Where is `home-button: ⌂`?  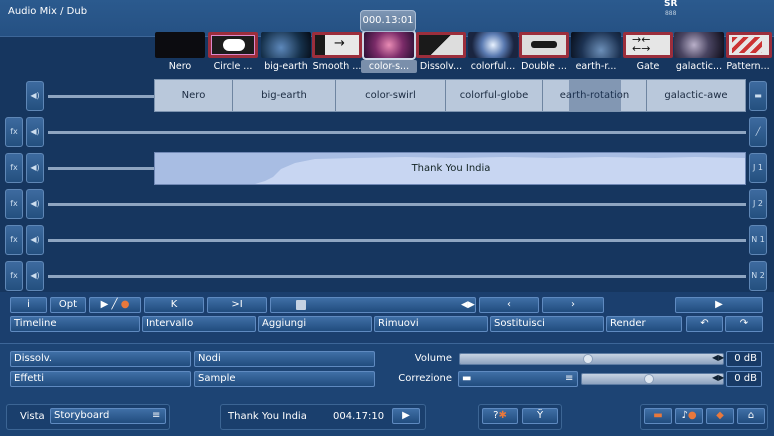
home-button: ⌂ is located at coordinates (751, 416).